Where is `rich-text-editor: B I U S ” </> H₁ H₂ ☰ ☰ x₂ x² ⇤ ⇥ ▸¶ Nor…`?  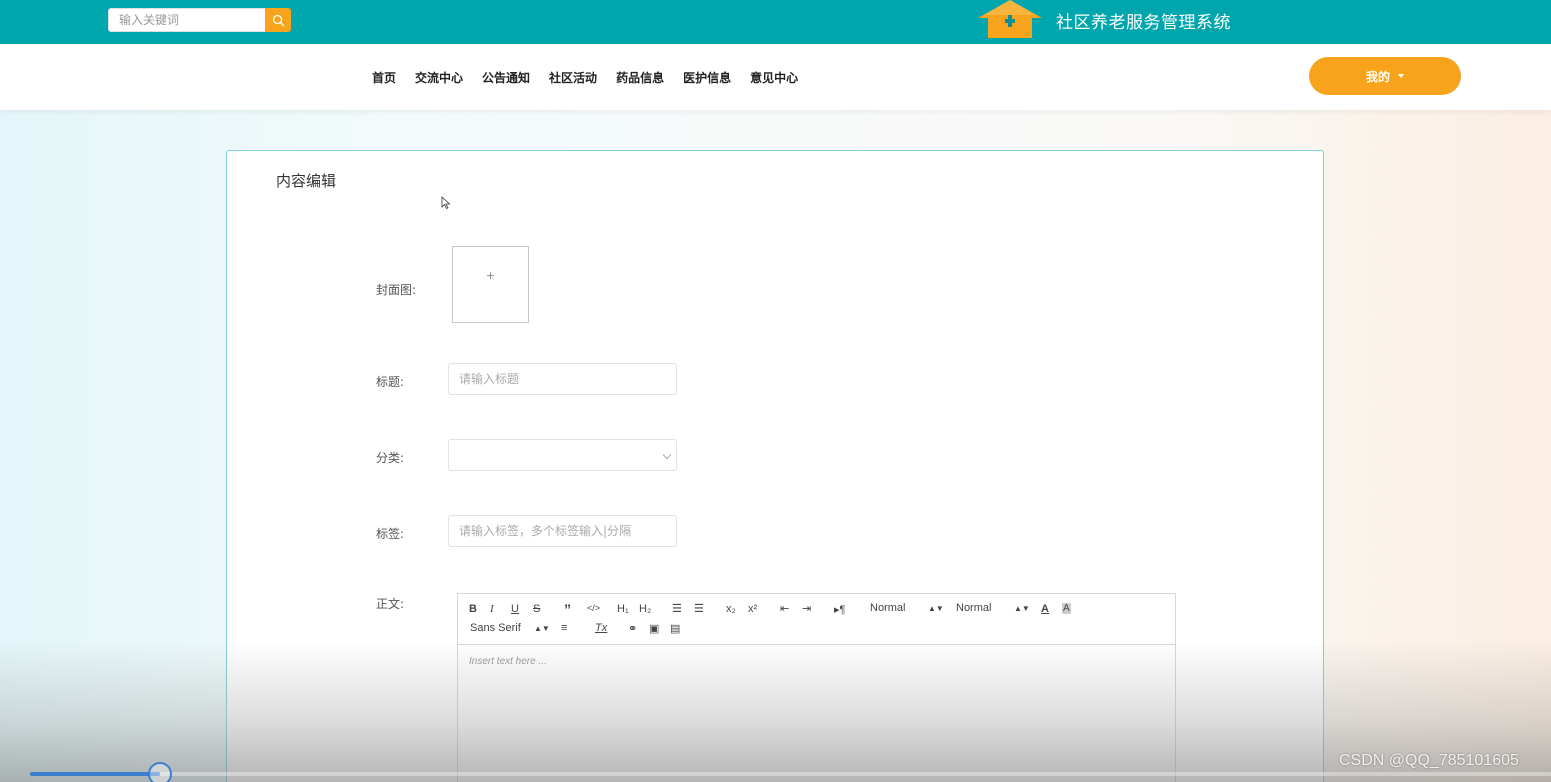 rich-text-editor: B I U S ” </> H₁ H₂ ☰ ☰ x₂ x² ⇤ ⇥ ▸¶ Nor… is located at coordinates (816, 687).